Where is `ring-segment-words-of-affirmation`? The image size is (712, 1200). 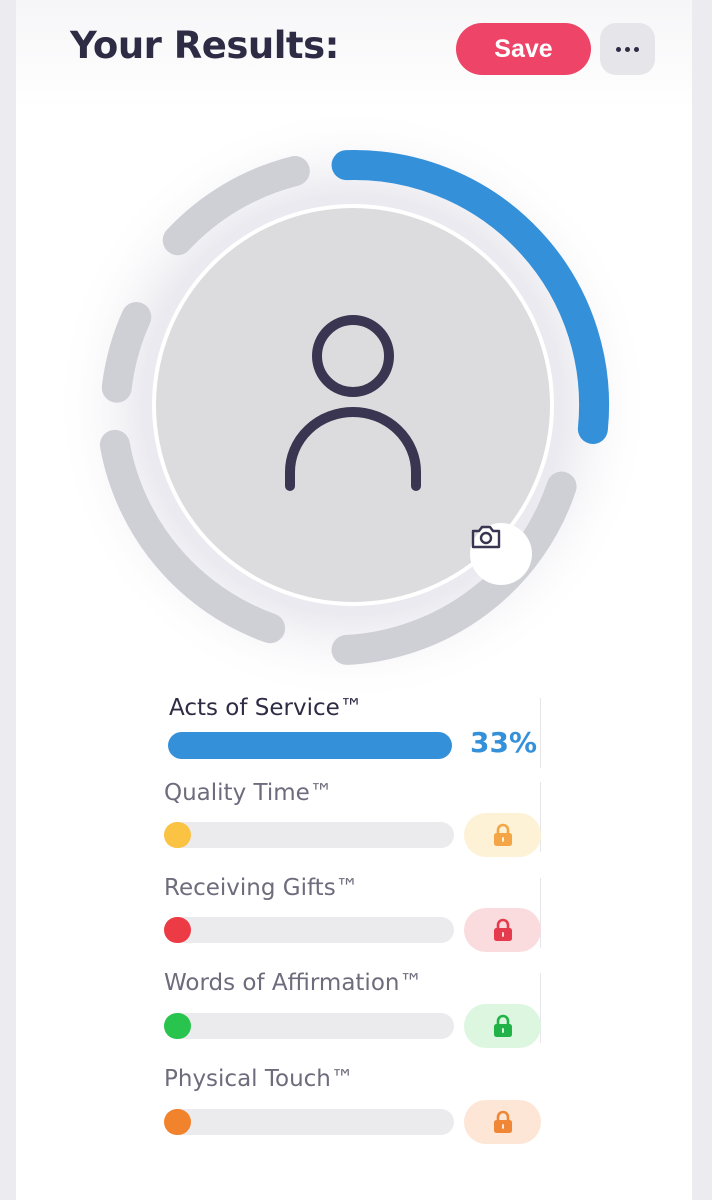
ring-segment-words-of-affirmation is located at coordinates (126, 352).